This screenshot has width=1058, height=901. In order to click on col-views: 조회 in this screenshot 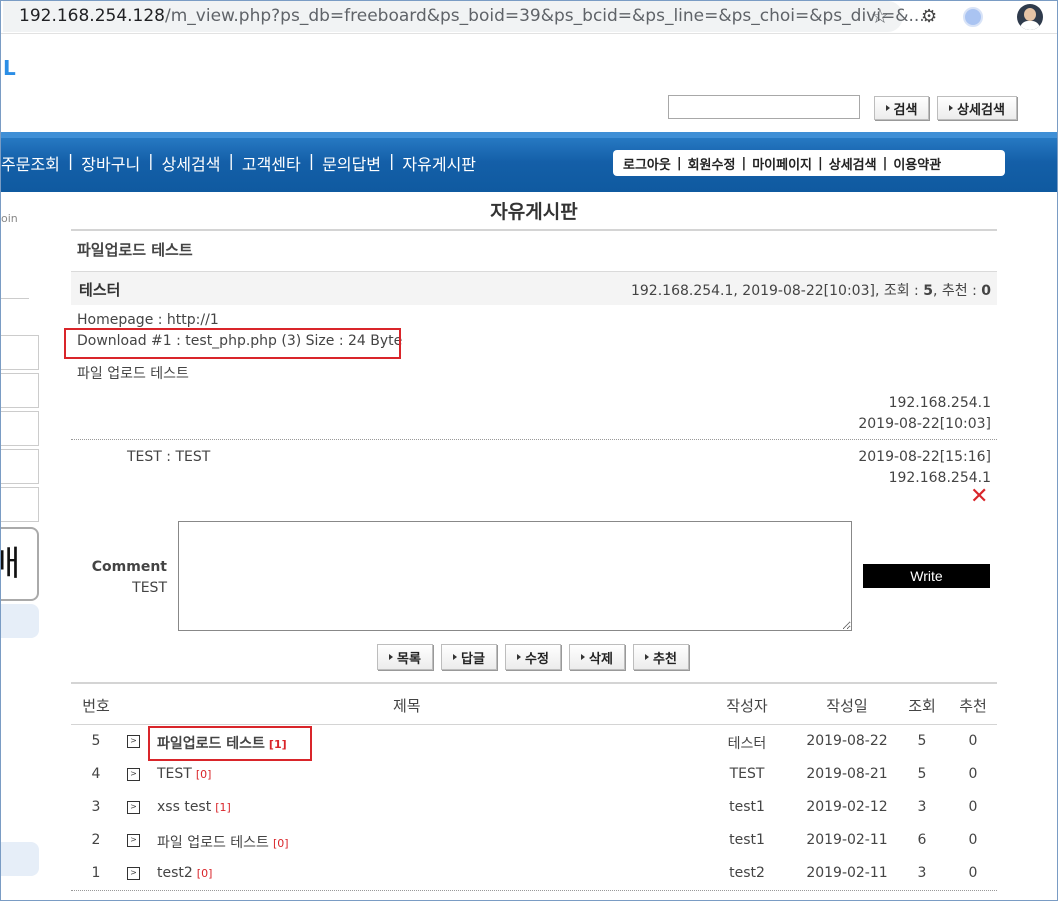, I will do `click(922, 706)`.